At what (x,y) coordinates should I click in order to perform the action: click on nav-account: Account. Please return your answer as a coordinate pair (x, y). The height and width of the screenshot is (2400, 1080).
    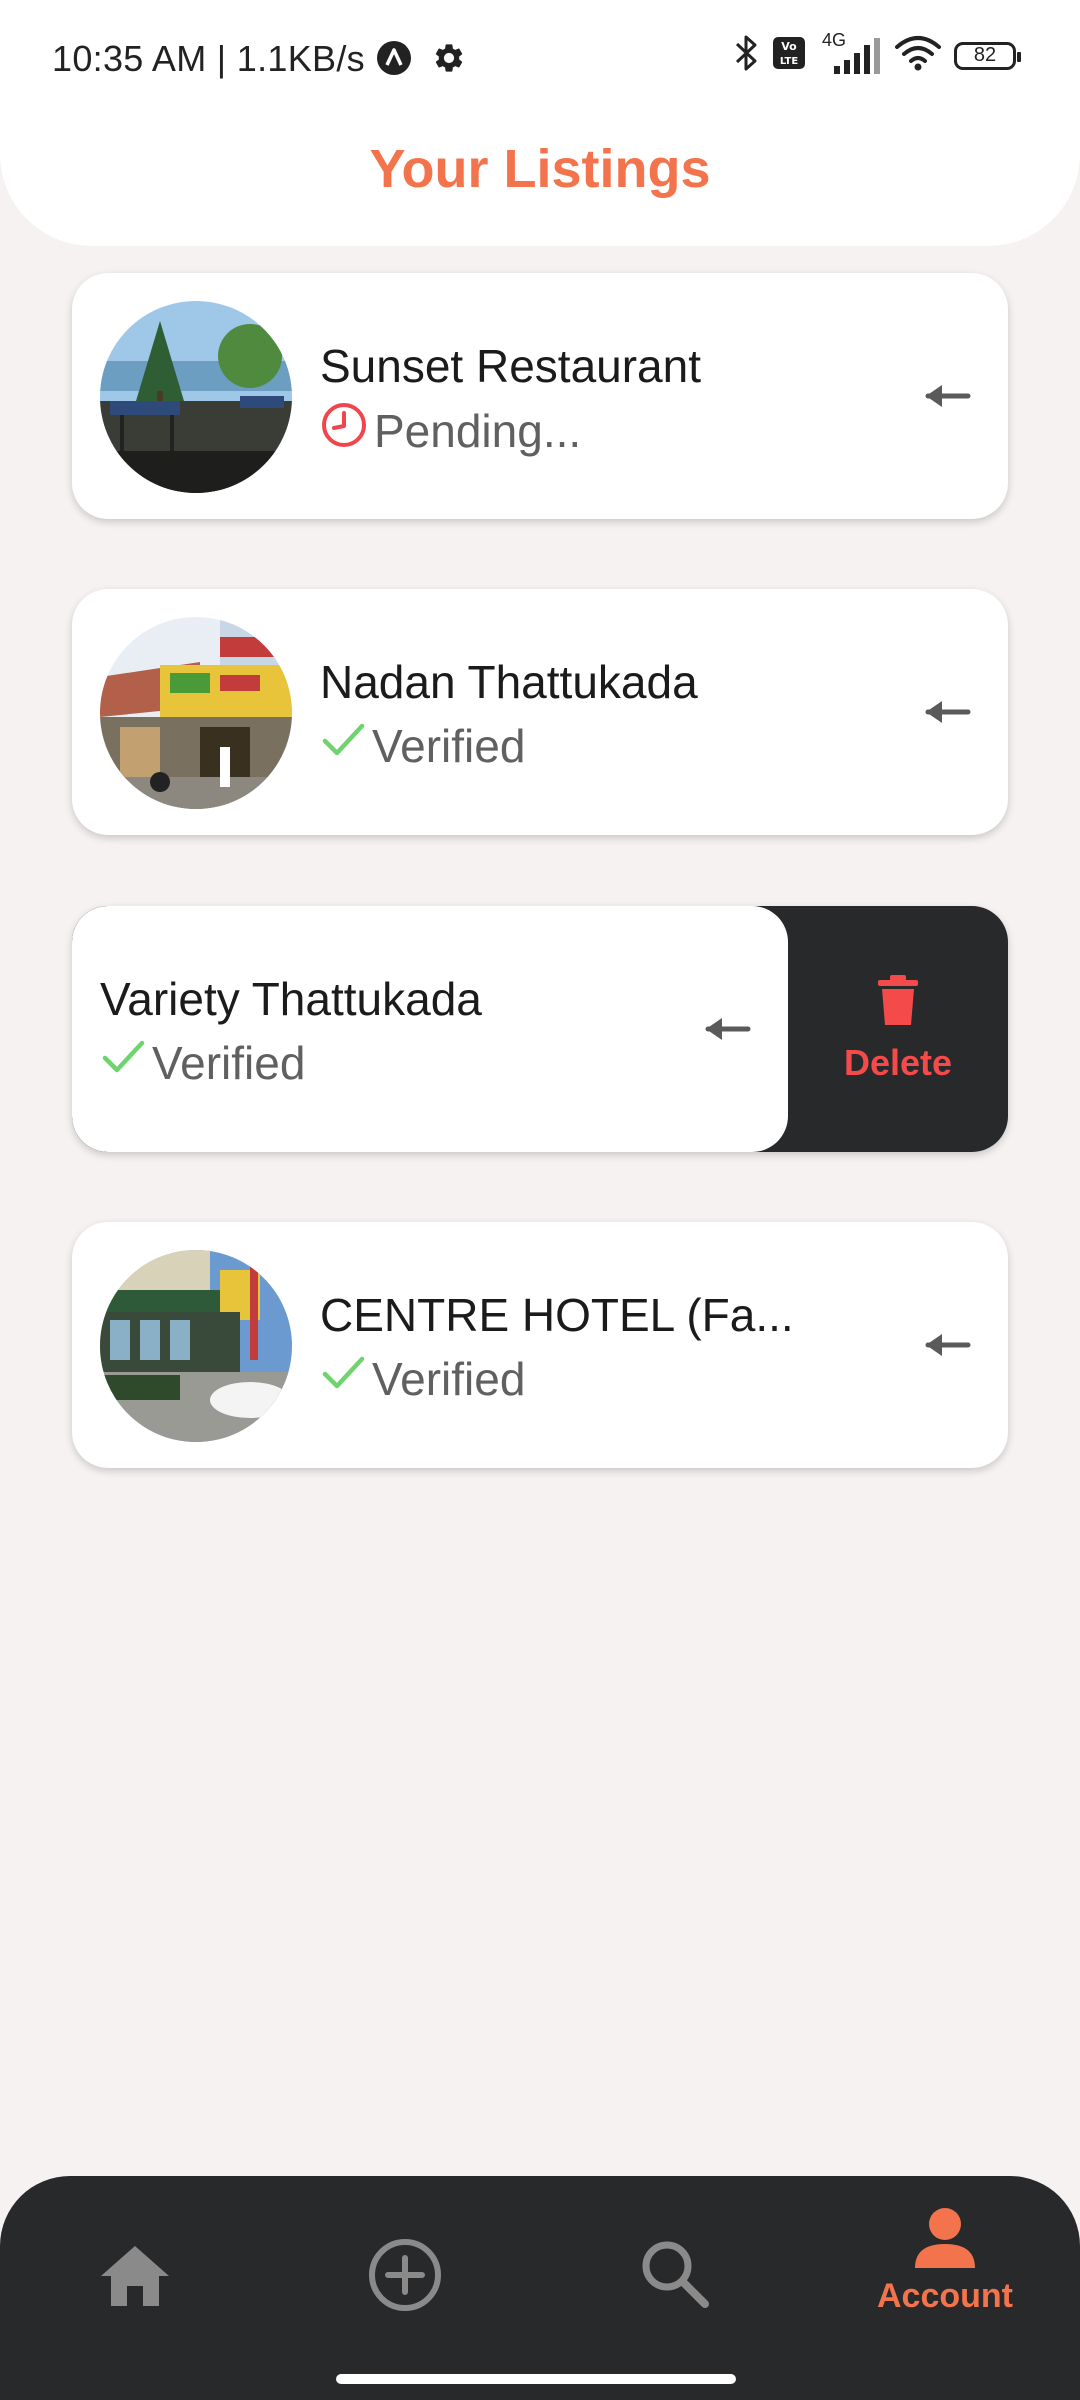
    Looking at the image, I should click on (945, 2261).